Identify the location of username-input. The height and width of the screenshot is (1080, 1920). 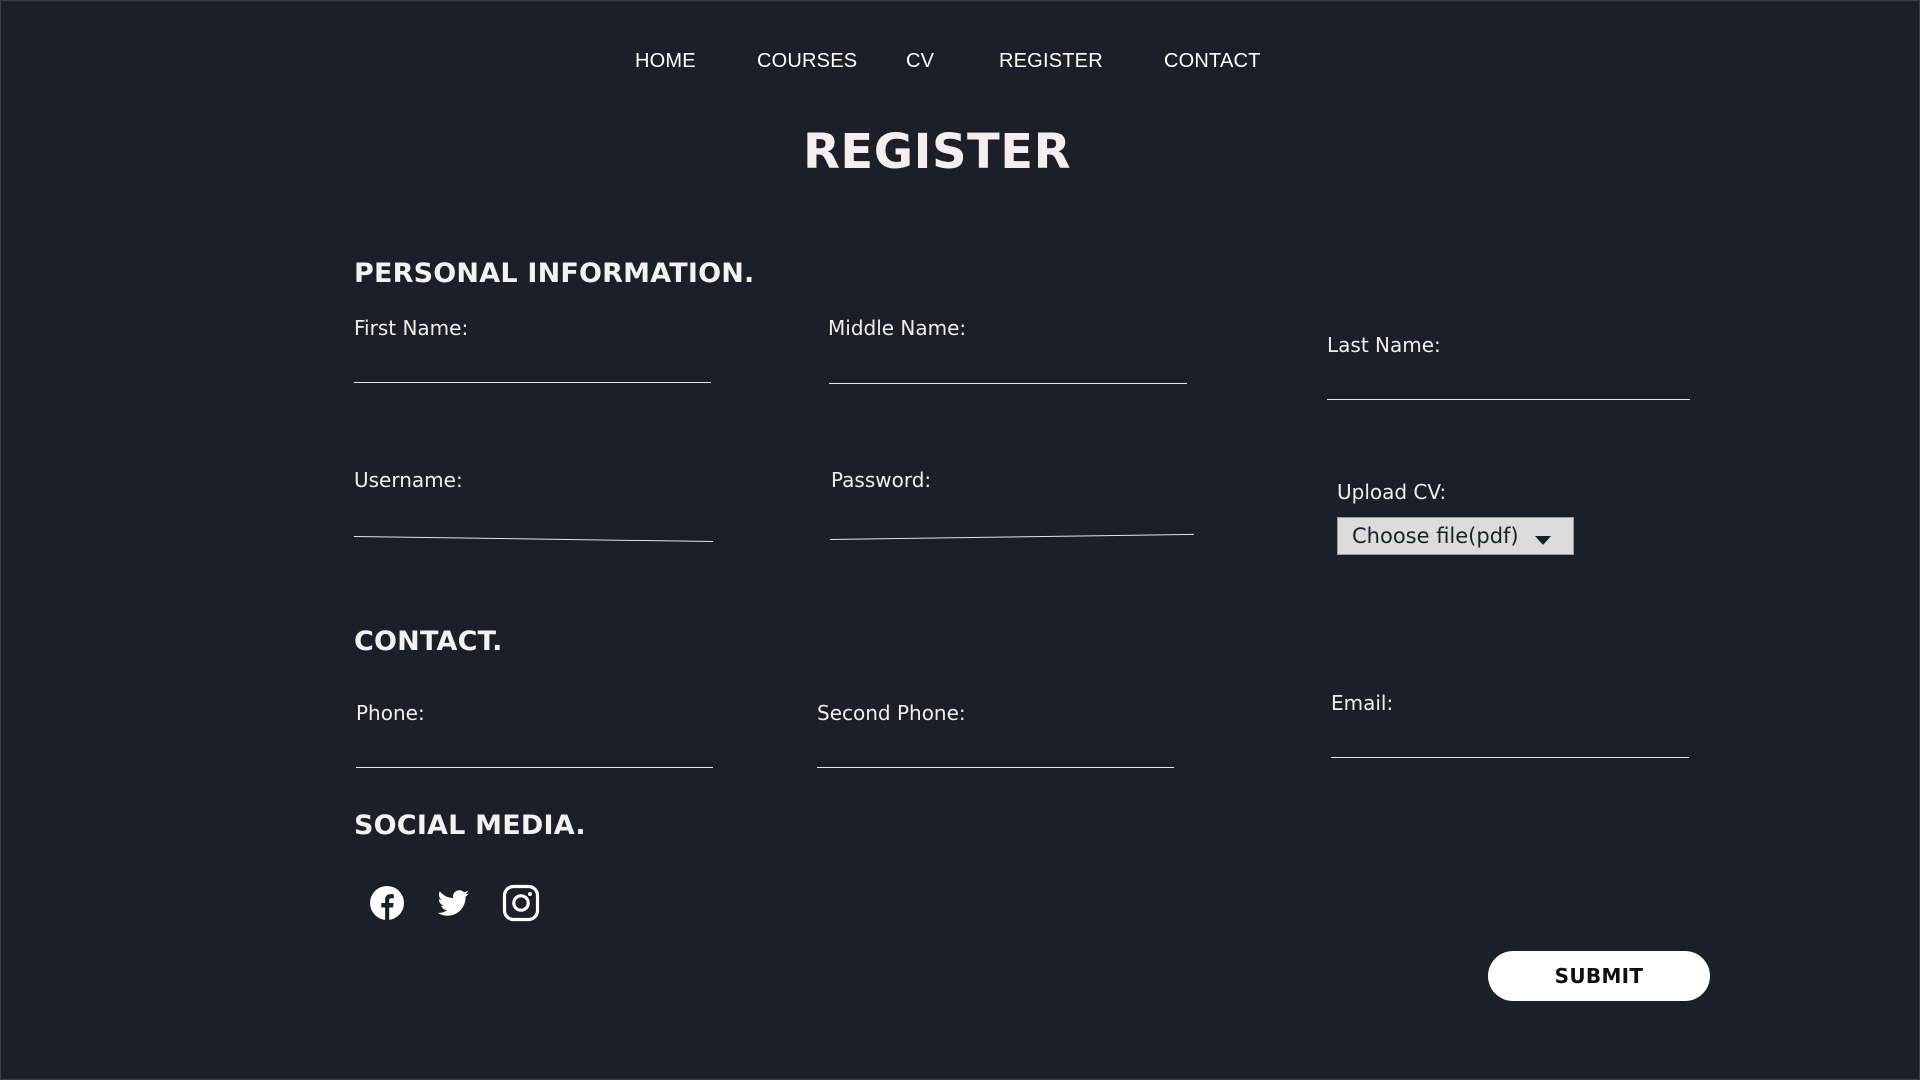
(534, 527).